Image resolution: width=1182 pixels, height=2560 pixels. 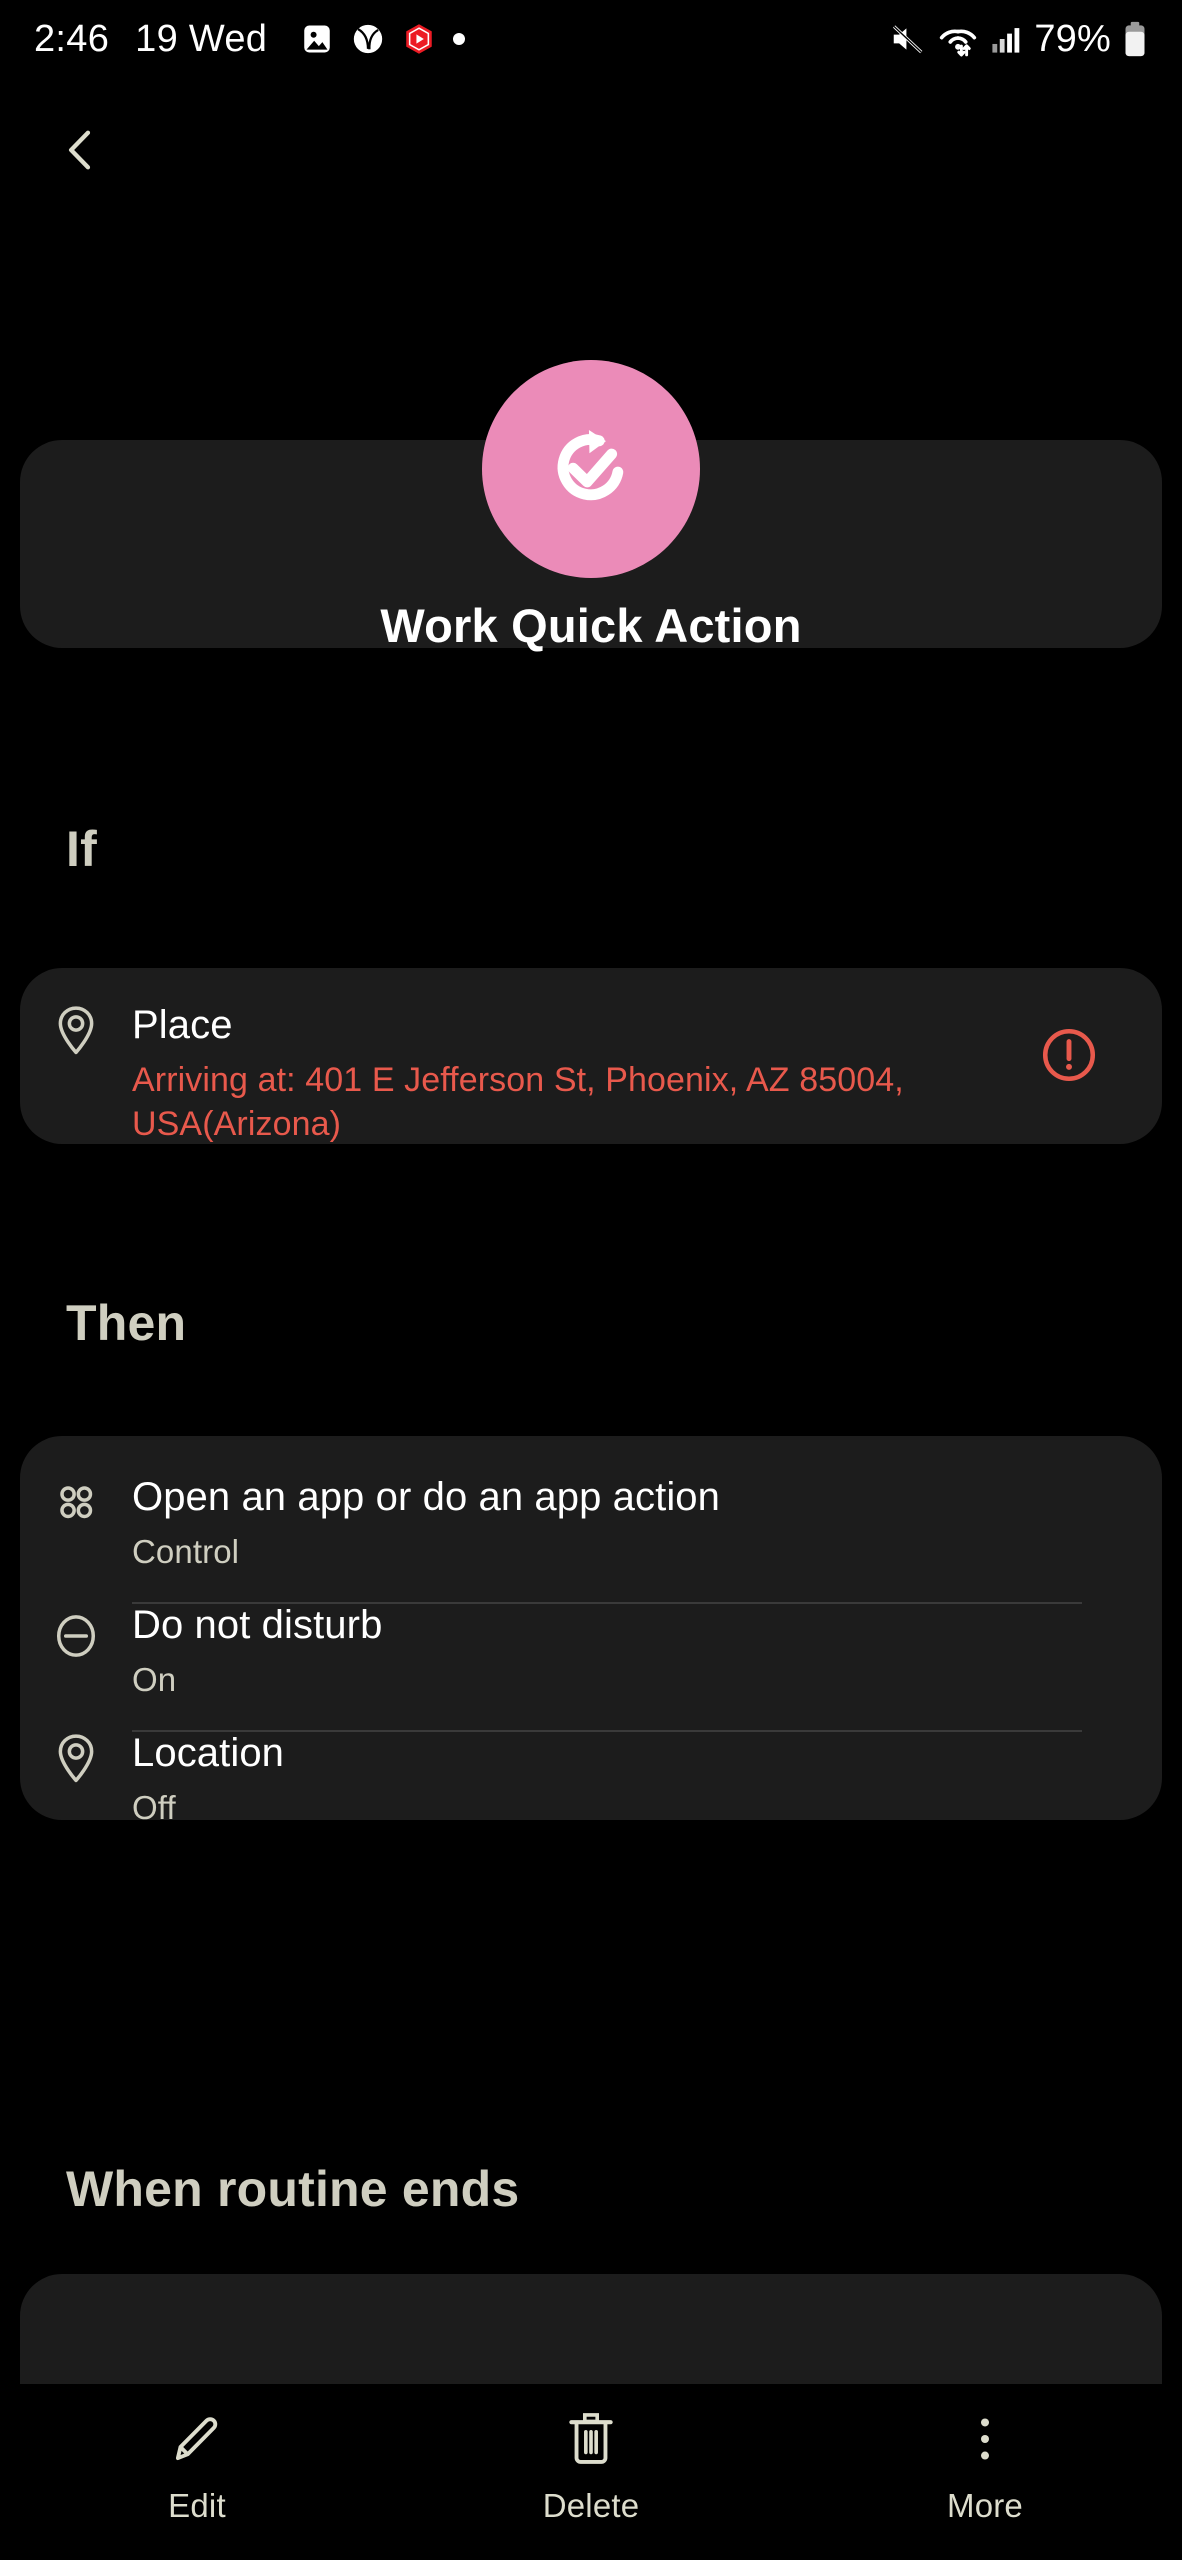 What do you see at coordinates (985, 2505) in the screenshot?
I see `more-label: More` at bounding box center [985, 2505].